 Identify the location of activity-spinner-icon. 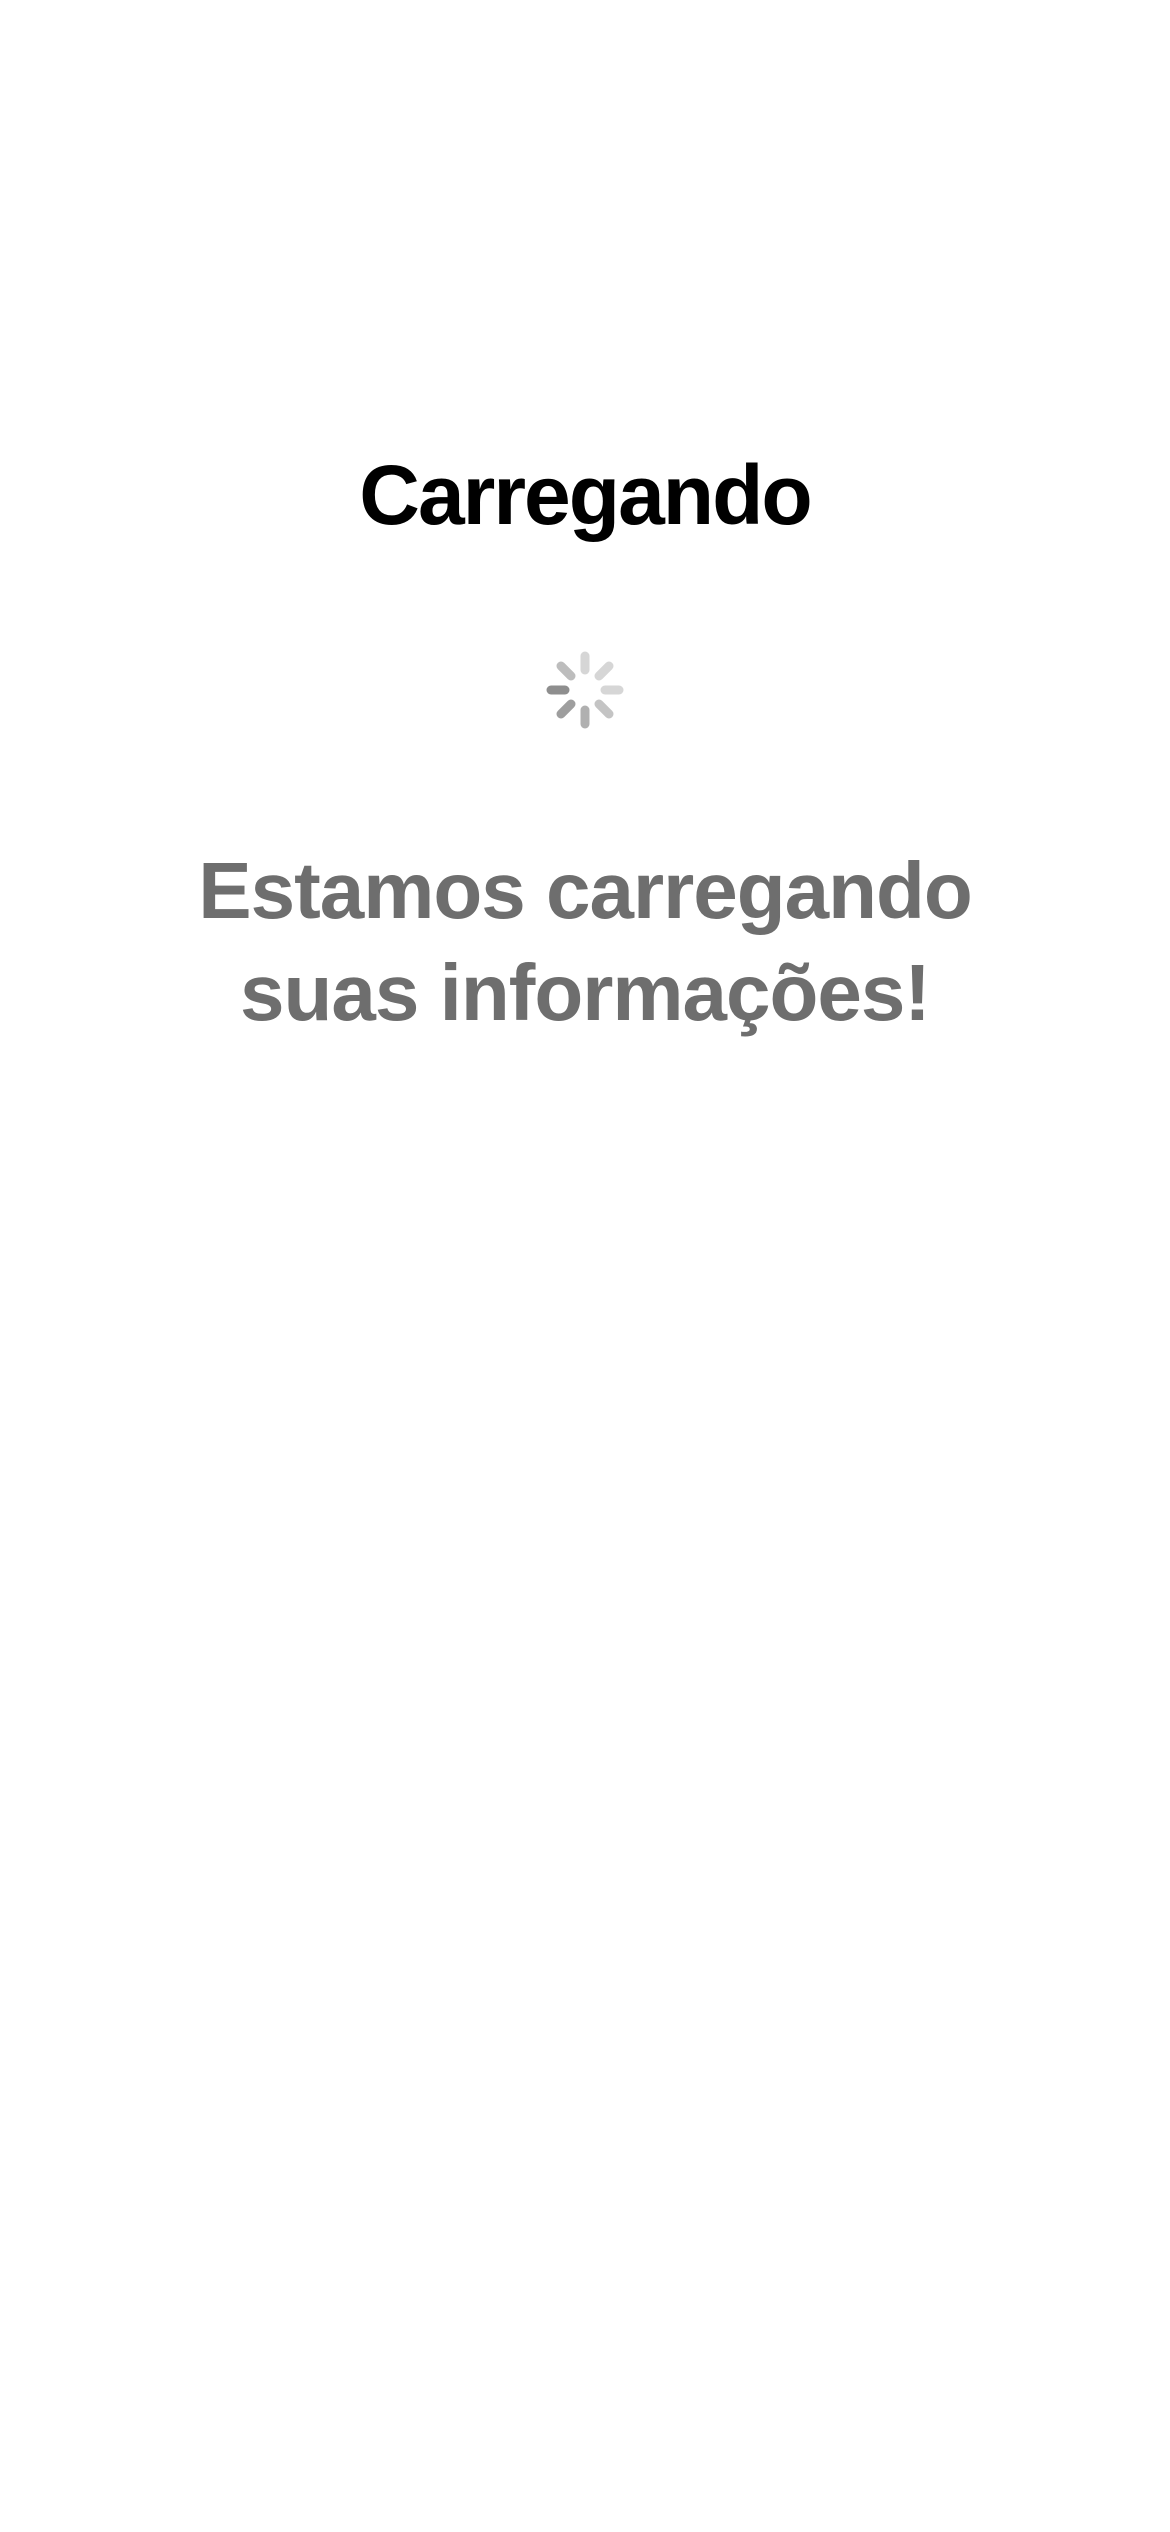
(585, 690).